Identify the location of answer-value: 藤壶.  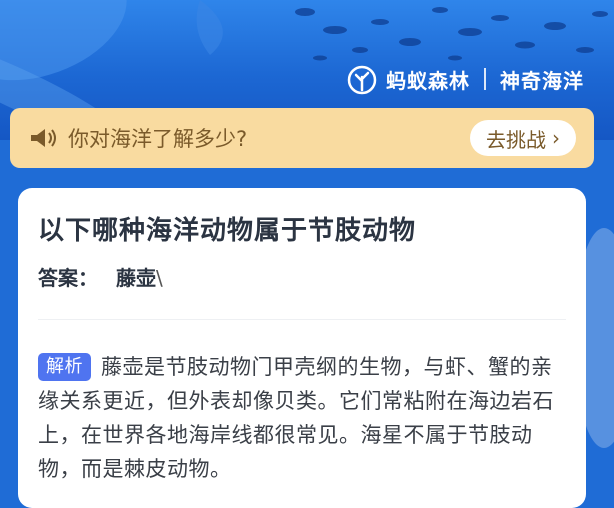
(136, 278).